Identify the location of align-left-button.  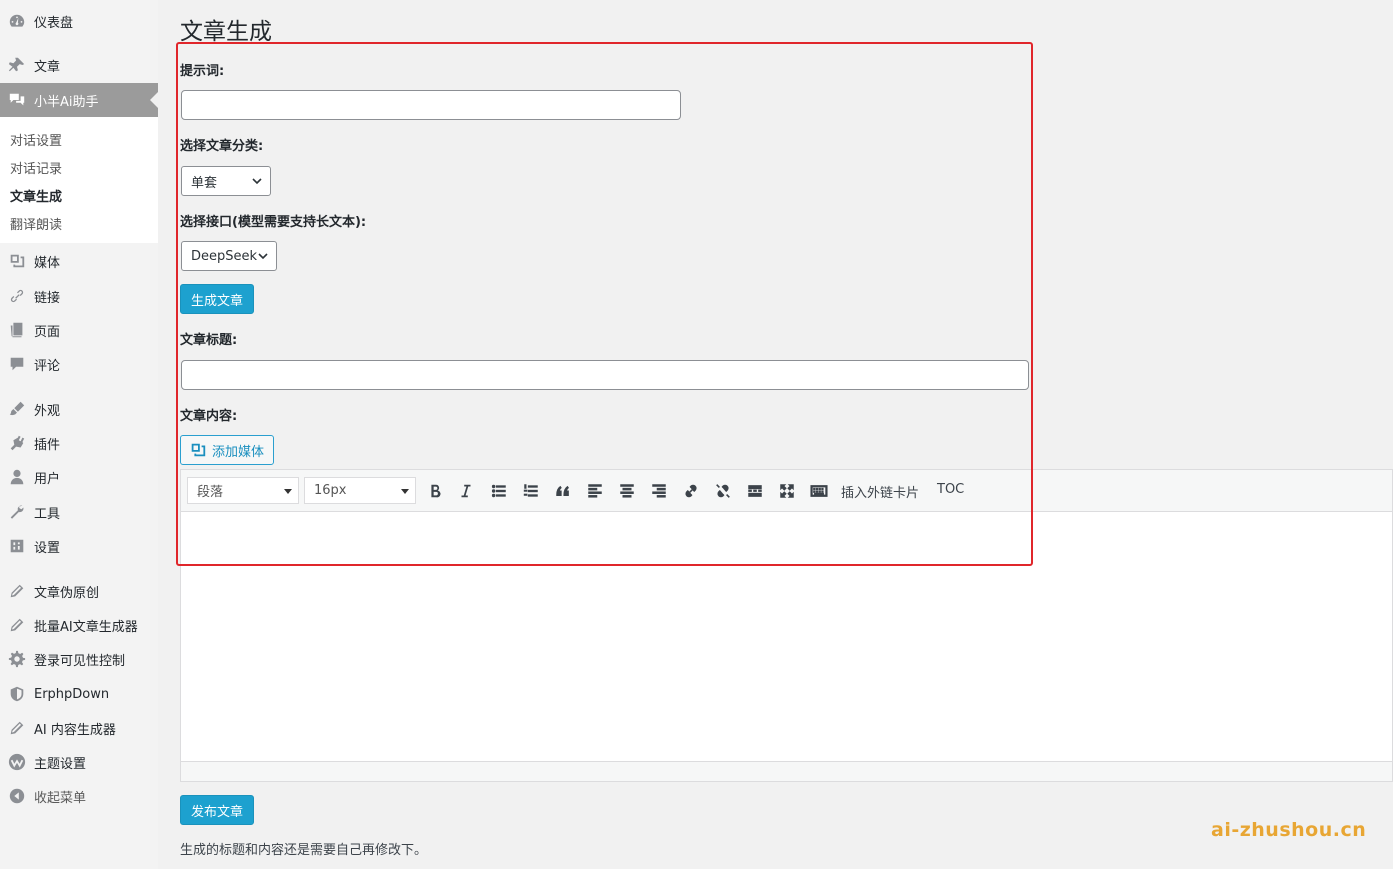
(595, 491).